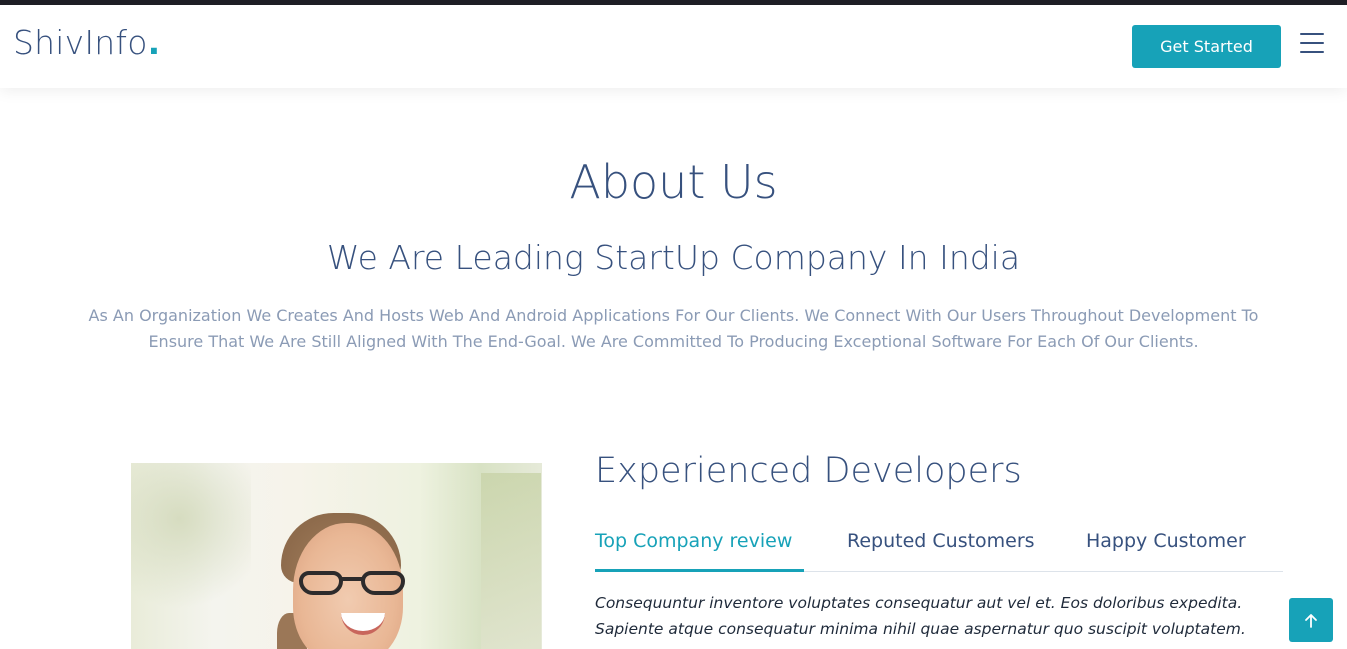  I want to click on get-started-button: Get Started, so click(1206, 46).